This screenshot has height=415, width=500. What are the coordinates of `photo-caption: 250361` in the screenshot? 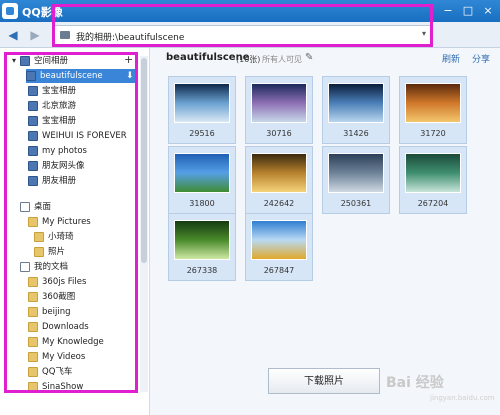 It's located at (356, 203).